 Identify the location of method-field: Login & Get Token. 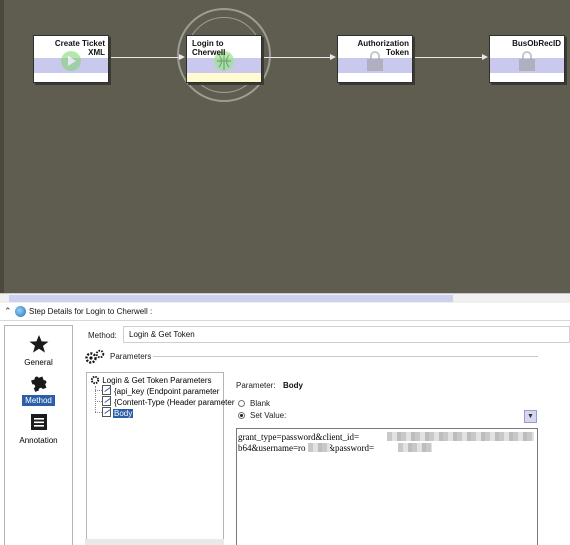
(346, 334).